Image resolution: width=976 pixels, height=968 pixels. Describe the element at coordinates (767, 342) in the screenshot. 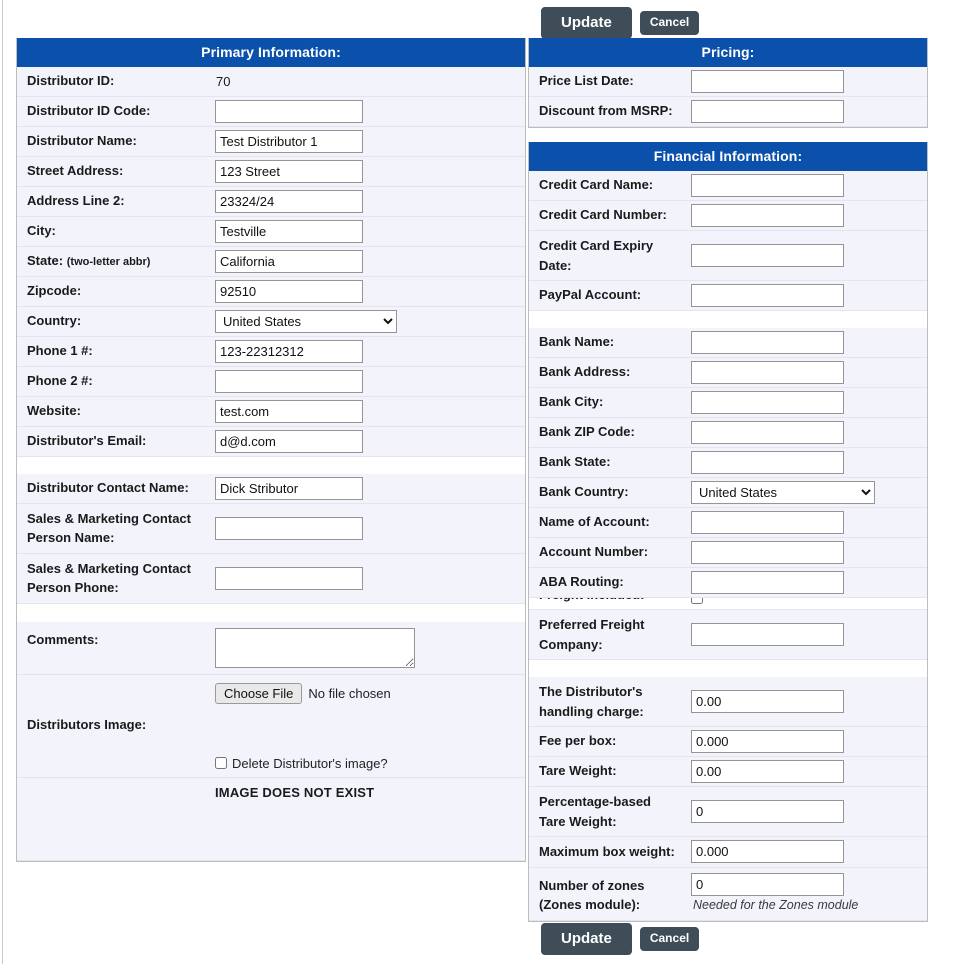

I see `bank-name-input` at that location.